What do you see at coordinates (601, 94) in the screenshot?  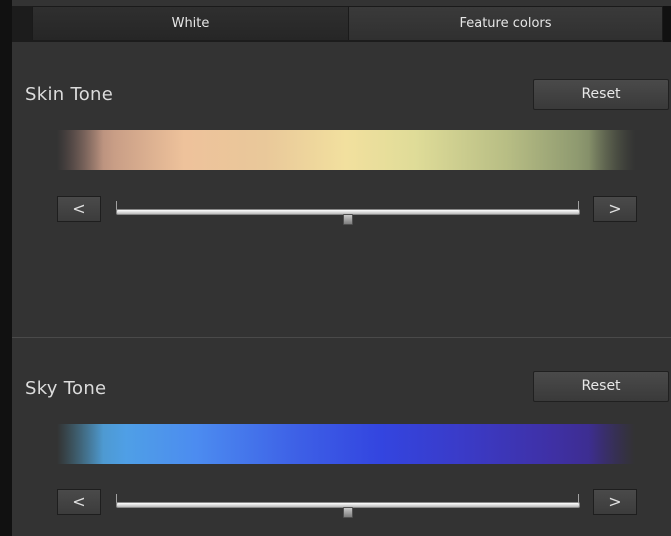 I see `skin-reset-button: Reset` at bounding box center [601, 94].